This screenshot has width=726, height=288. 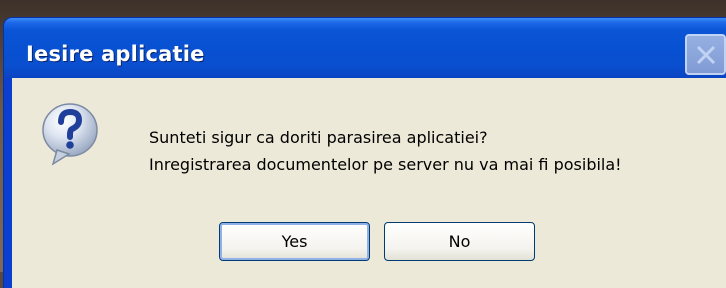 What do you see at coordinates (70, 134) in the screenshot?
I see `question-icon` at bounding box center [70, 134].